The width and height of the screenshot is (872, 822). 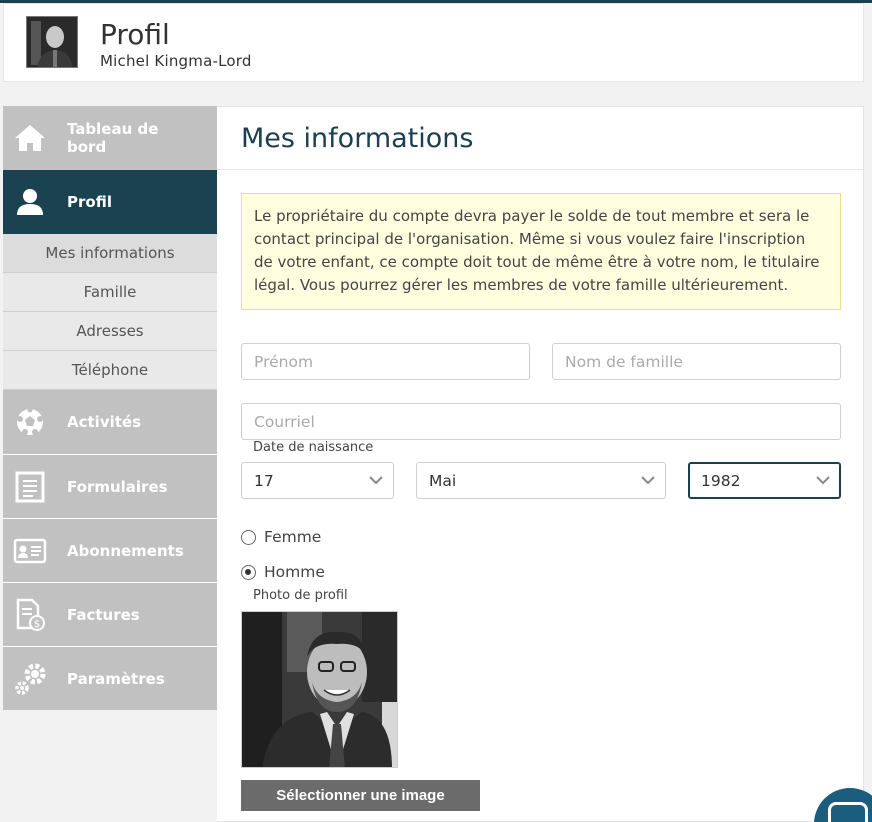 I want to click on sidebar-item-label: Activités, so click(x=104, y=422).